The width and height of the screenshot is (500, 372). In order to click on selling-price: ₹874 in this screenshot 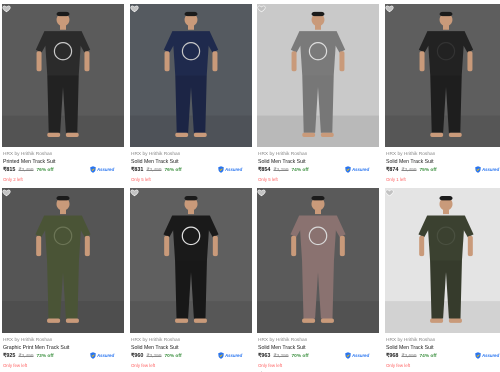, I will do `click(392, 170)`.